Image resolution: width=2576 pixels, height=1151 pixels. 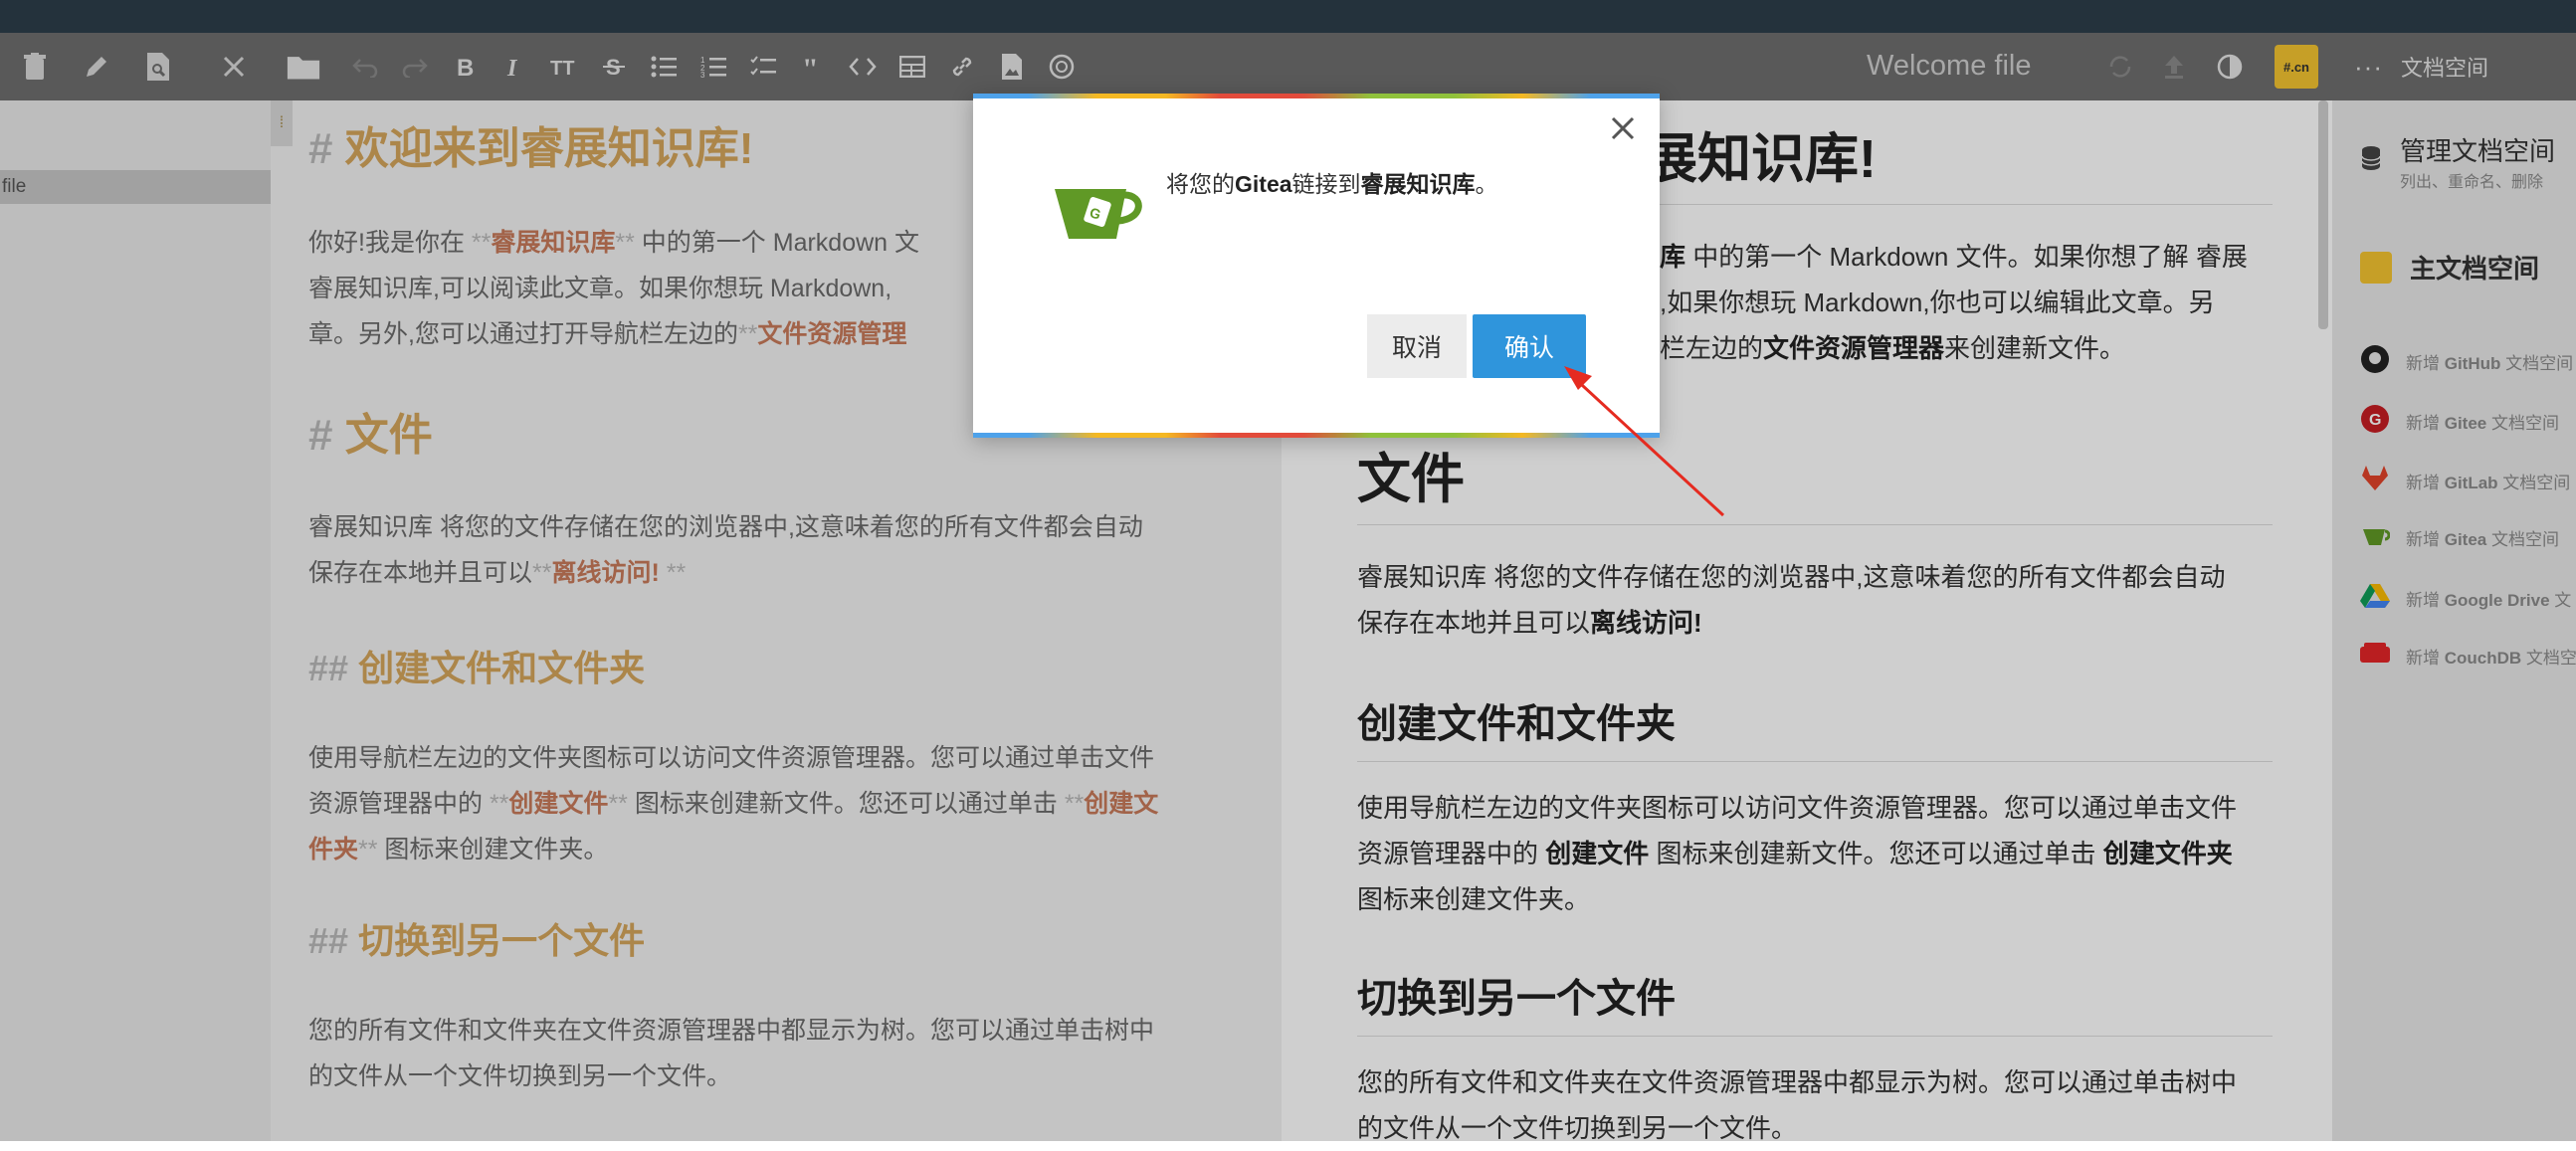 What do you see at coordinates (1200, 184) in the screenshot?
I see `dialog-text: 将您的` at bounding box center [1200, 184].